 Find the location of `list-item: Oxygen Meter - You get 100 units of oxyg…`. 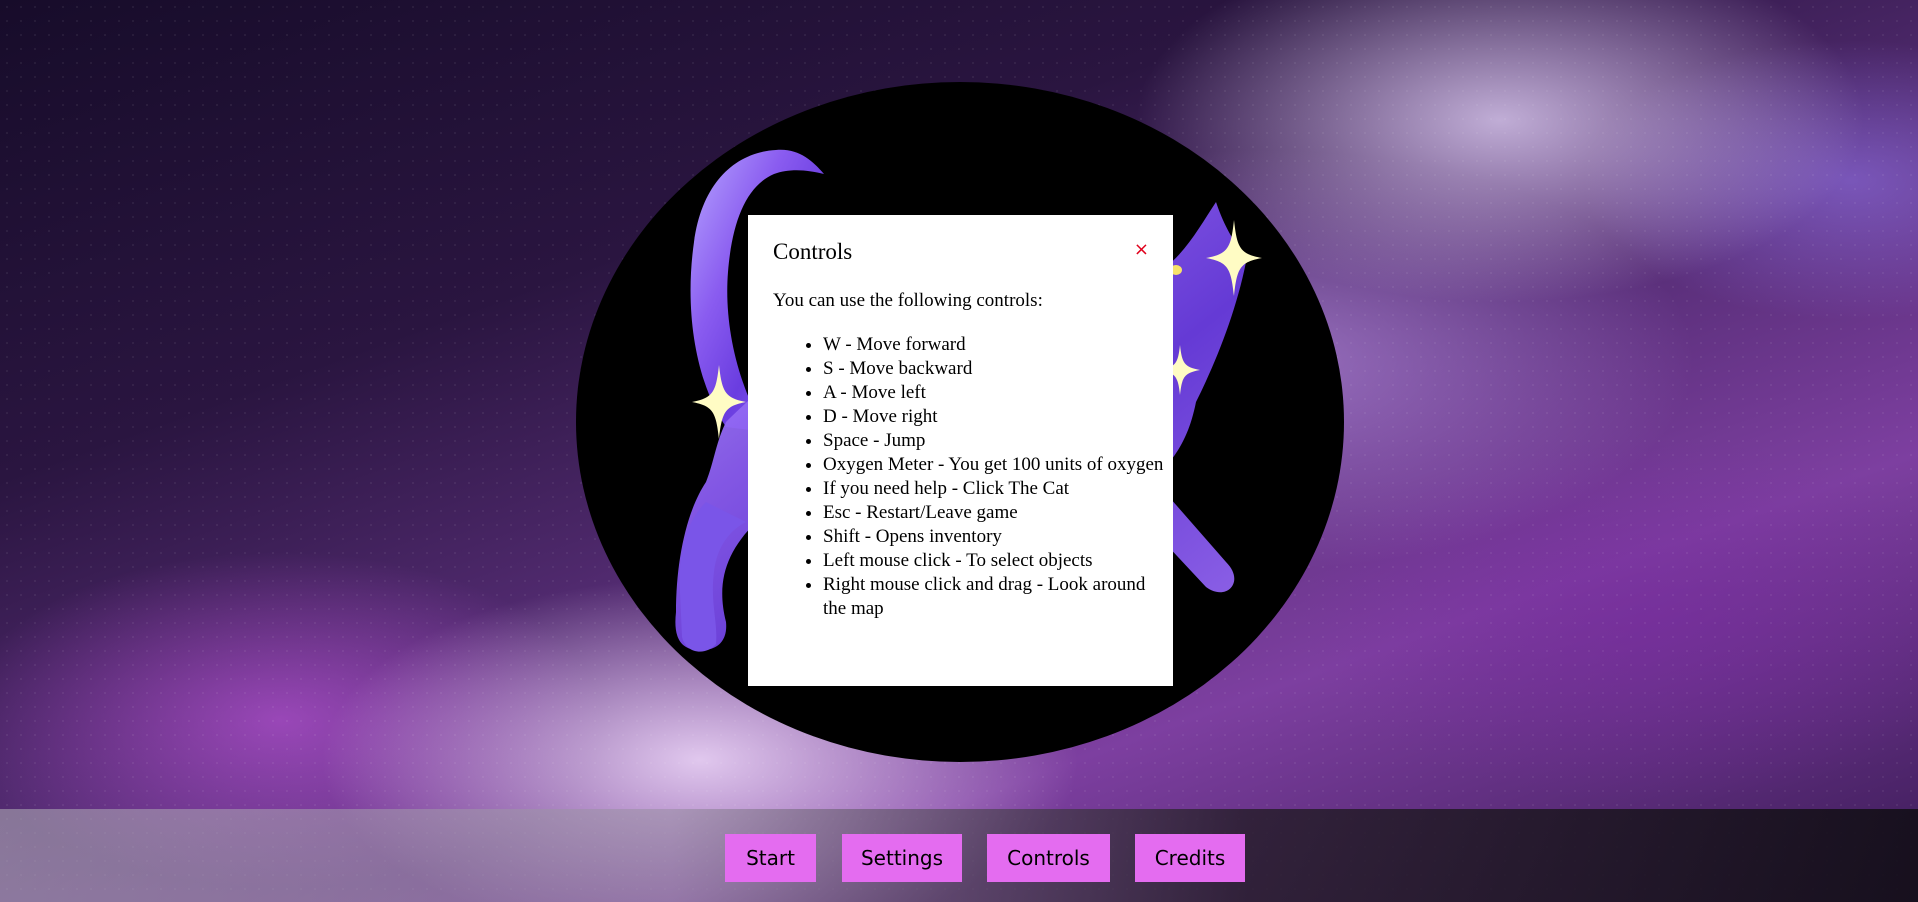

list-item: Oxygen Meter - You get 100 units of oxyg… is located at coordinates (998, 465).